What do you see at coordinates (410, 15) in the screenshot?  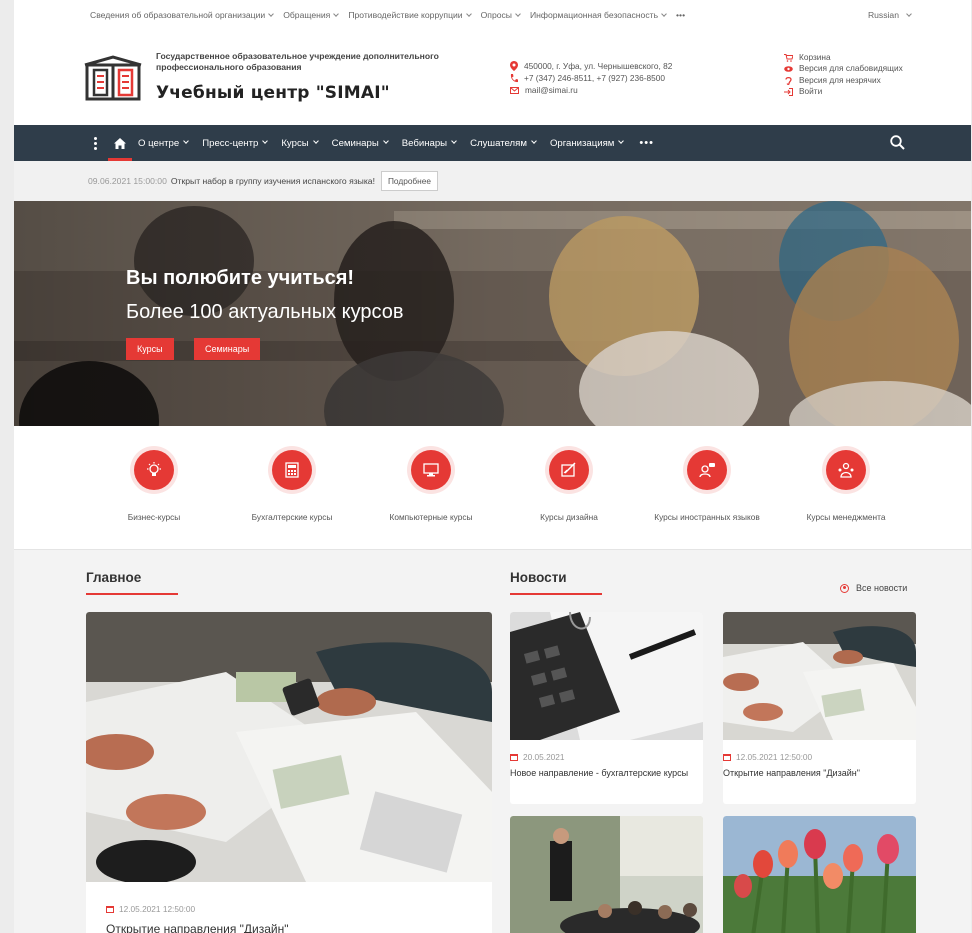 I see `topbar-link-anticorruption: Противодействие коррупции` at bounding box center [410, 15].